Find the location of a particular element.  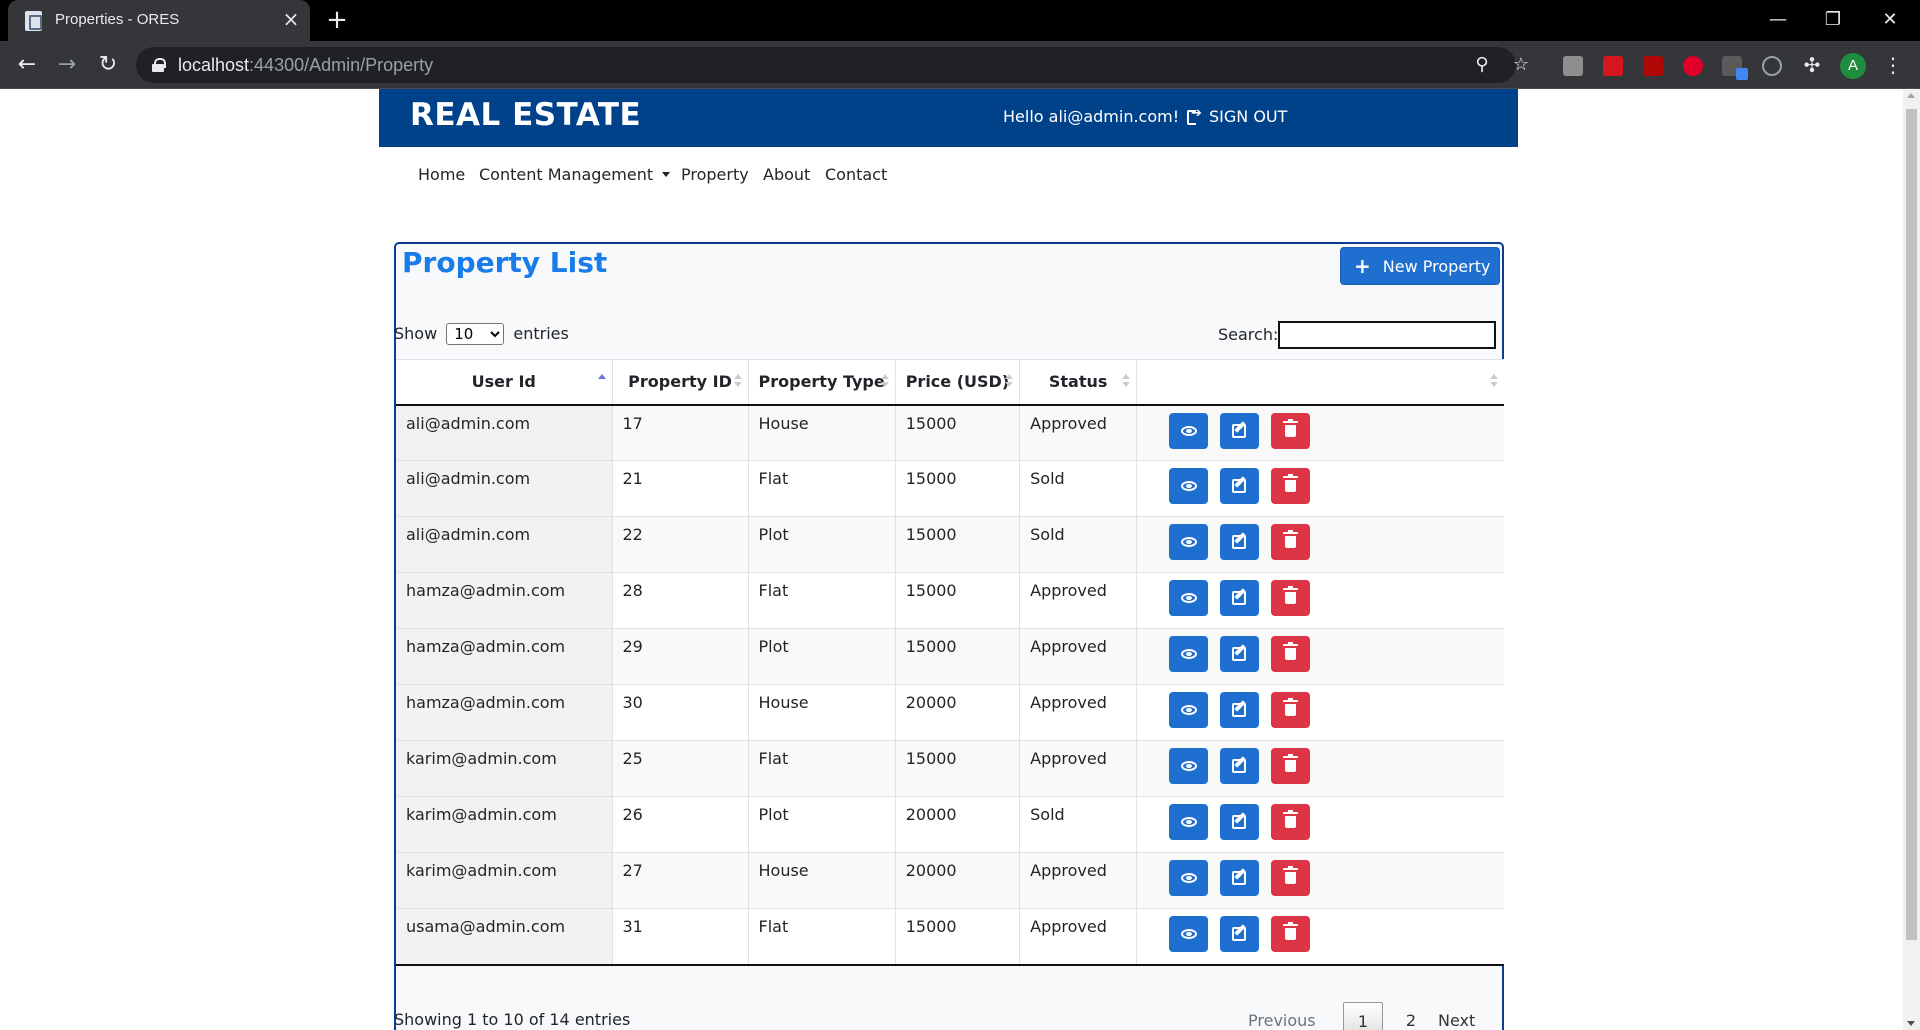

window-close-icon: ✕ is located at coordinates (1890, 20).